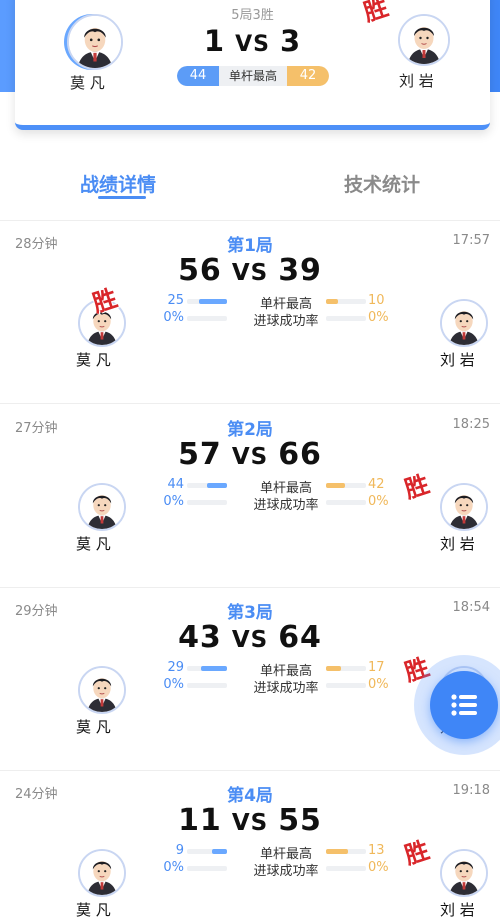 The height and width of the screenshot is (923, 500). What do you see at coordinates (376, 850) in the screenshot?
I see `high-break-right: 13` at bounding box center [376, 850].